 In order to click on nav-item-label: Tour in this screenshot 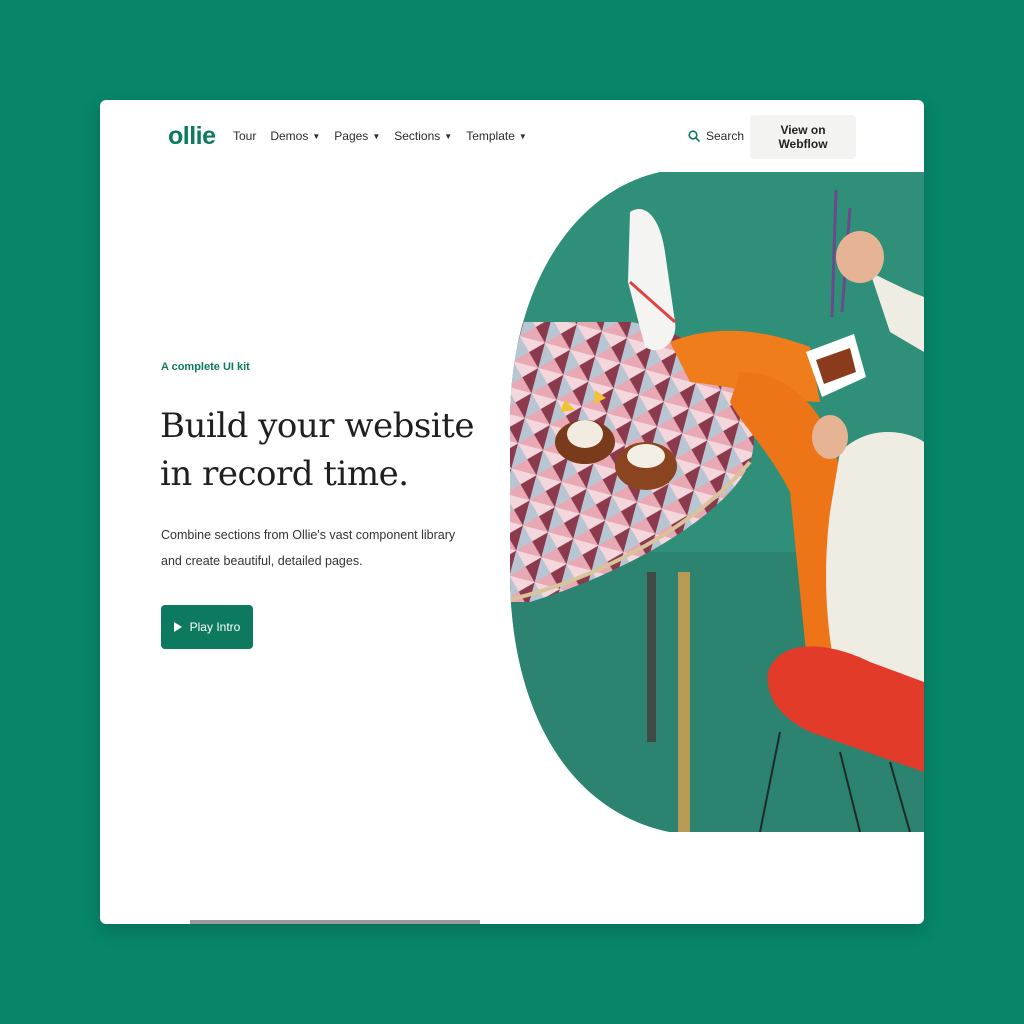, I will do `click(245, 136)`.